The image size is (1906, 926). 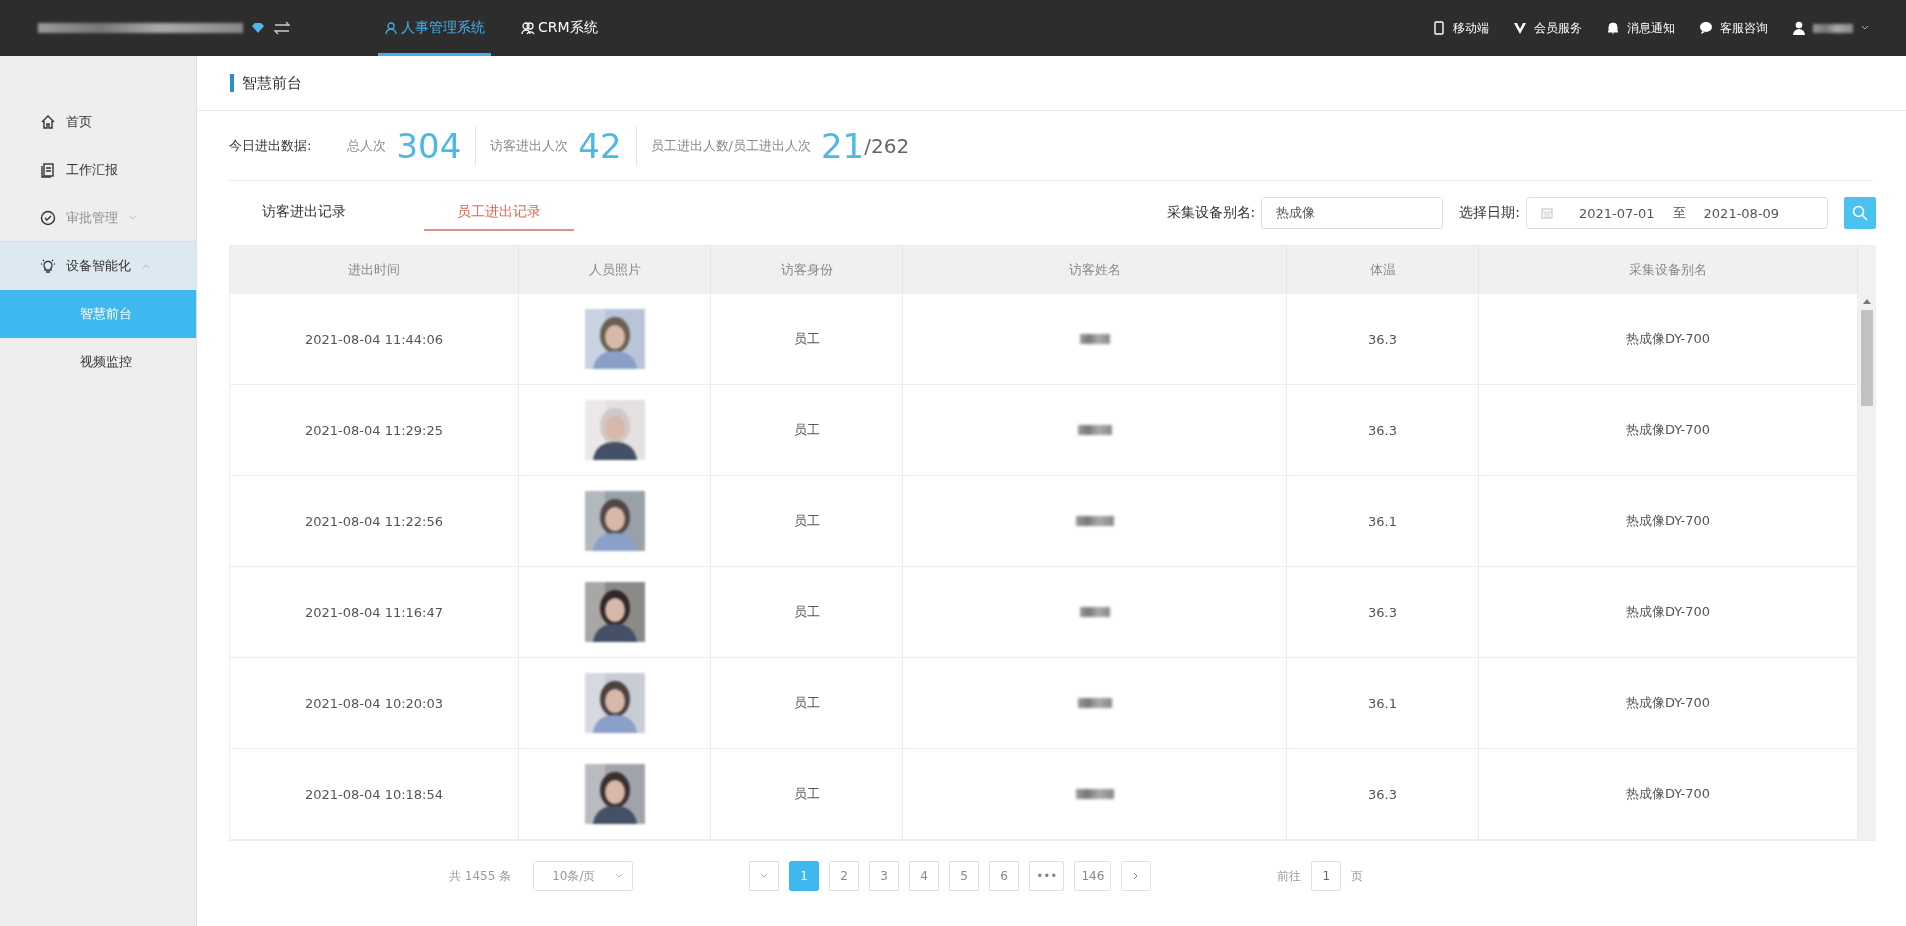 I want to click on tab: 员工进出记录, so click(x=499, y=213).